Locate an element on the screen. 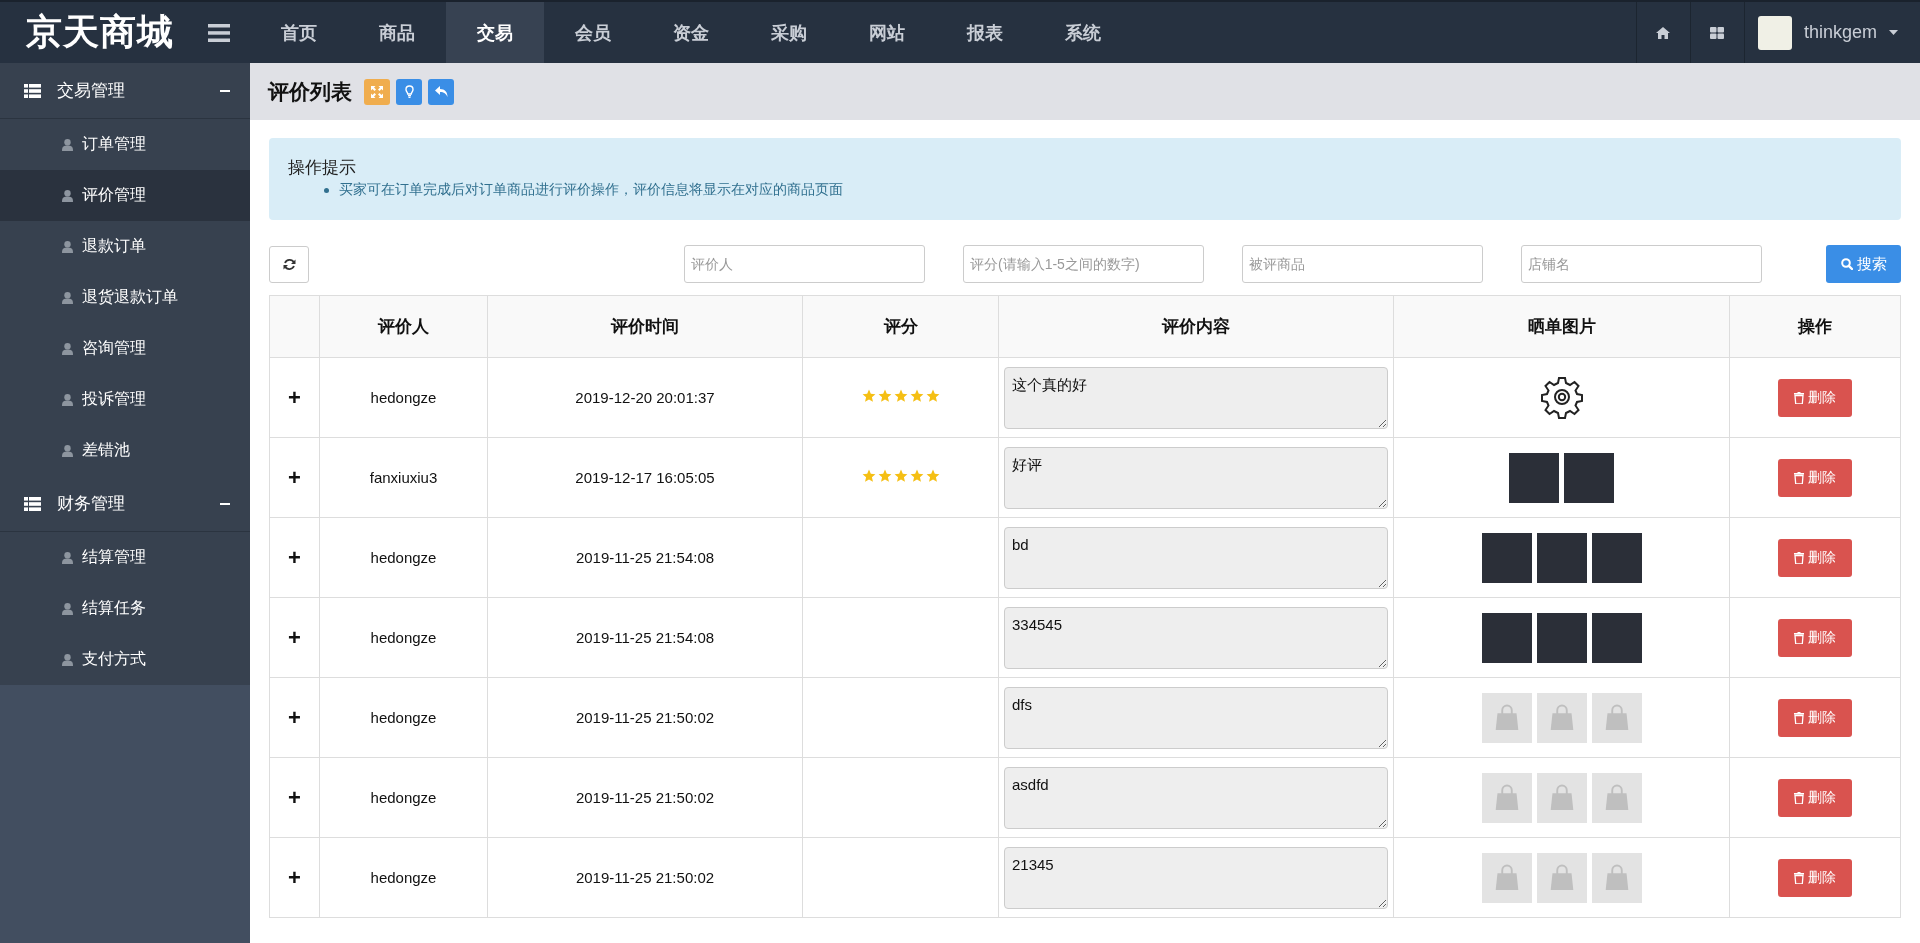 This screenshot has width=1920, height=943. refresh-button is located at coordinates (289, 264).